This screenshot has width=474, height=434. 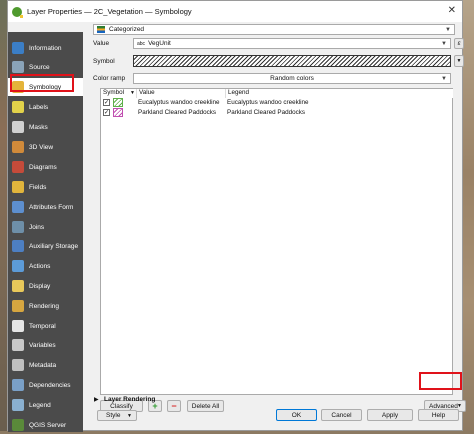 I want to click on color-ramp-combo: Random colors ▼, so click(x=292, y=78).